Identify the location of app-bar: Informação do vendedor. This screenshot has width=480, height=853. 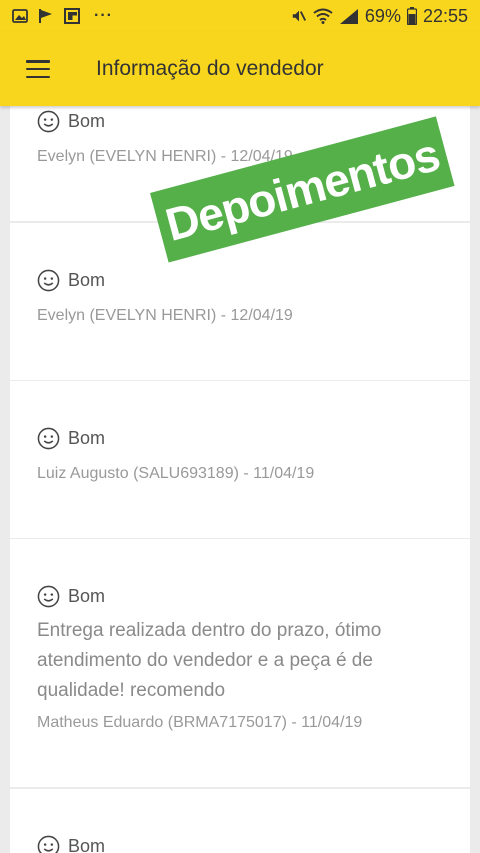
(240, 69).